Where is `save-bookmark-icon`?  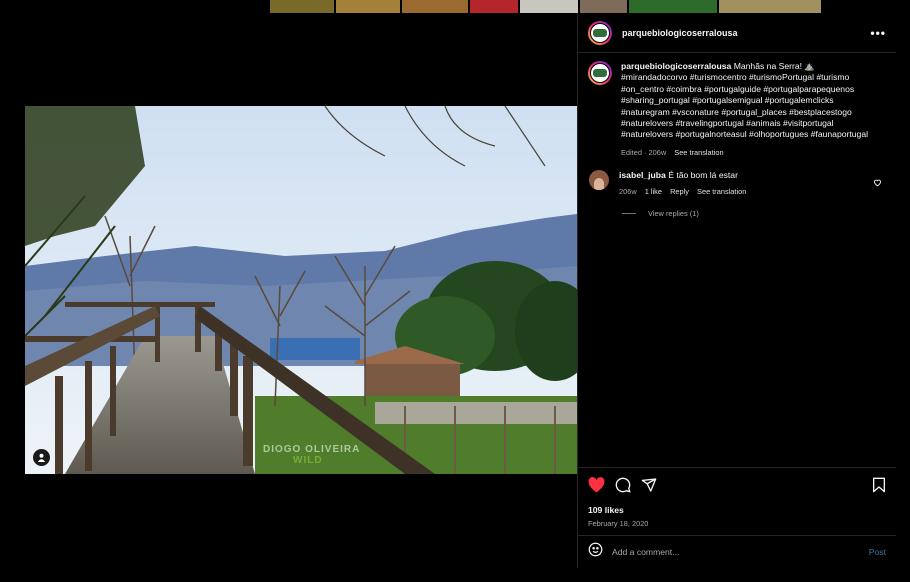 save-bookmark-icon is located at coordinates (879, 485).